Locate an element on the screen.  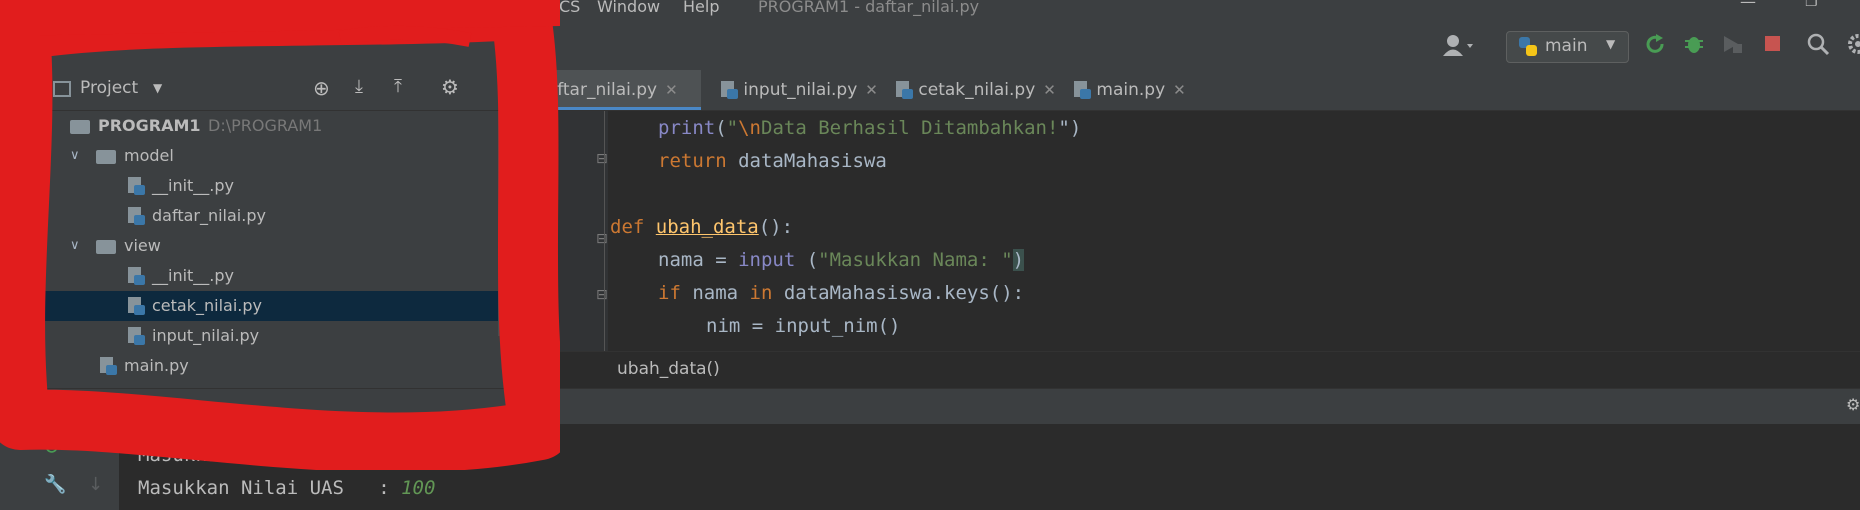
project-view-icon is located at coordinates (62, 89).